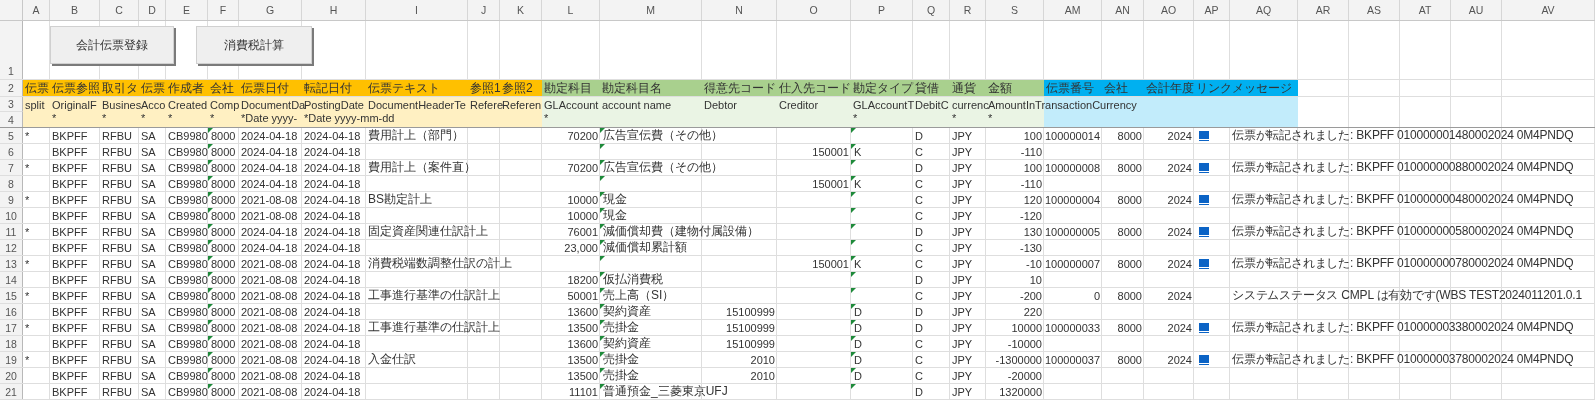 The height and width of the screenshot is (407, 1595). I want to click on column-title: 勘定タイプ, so click(883, 88).